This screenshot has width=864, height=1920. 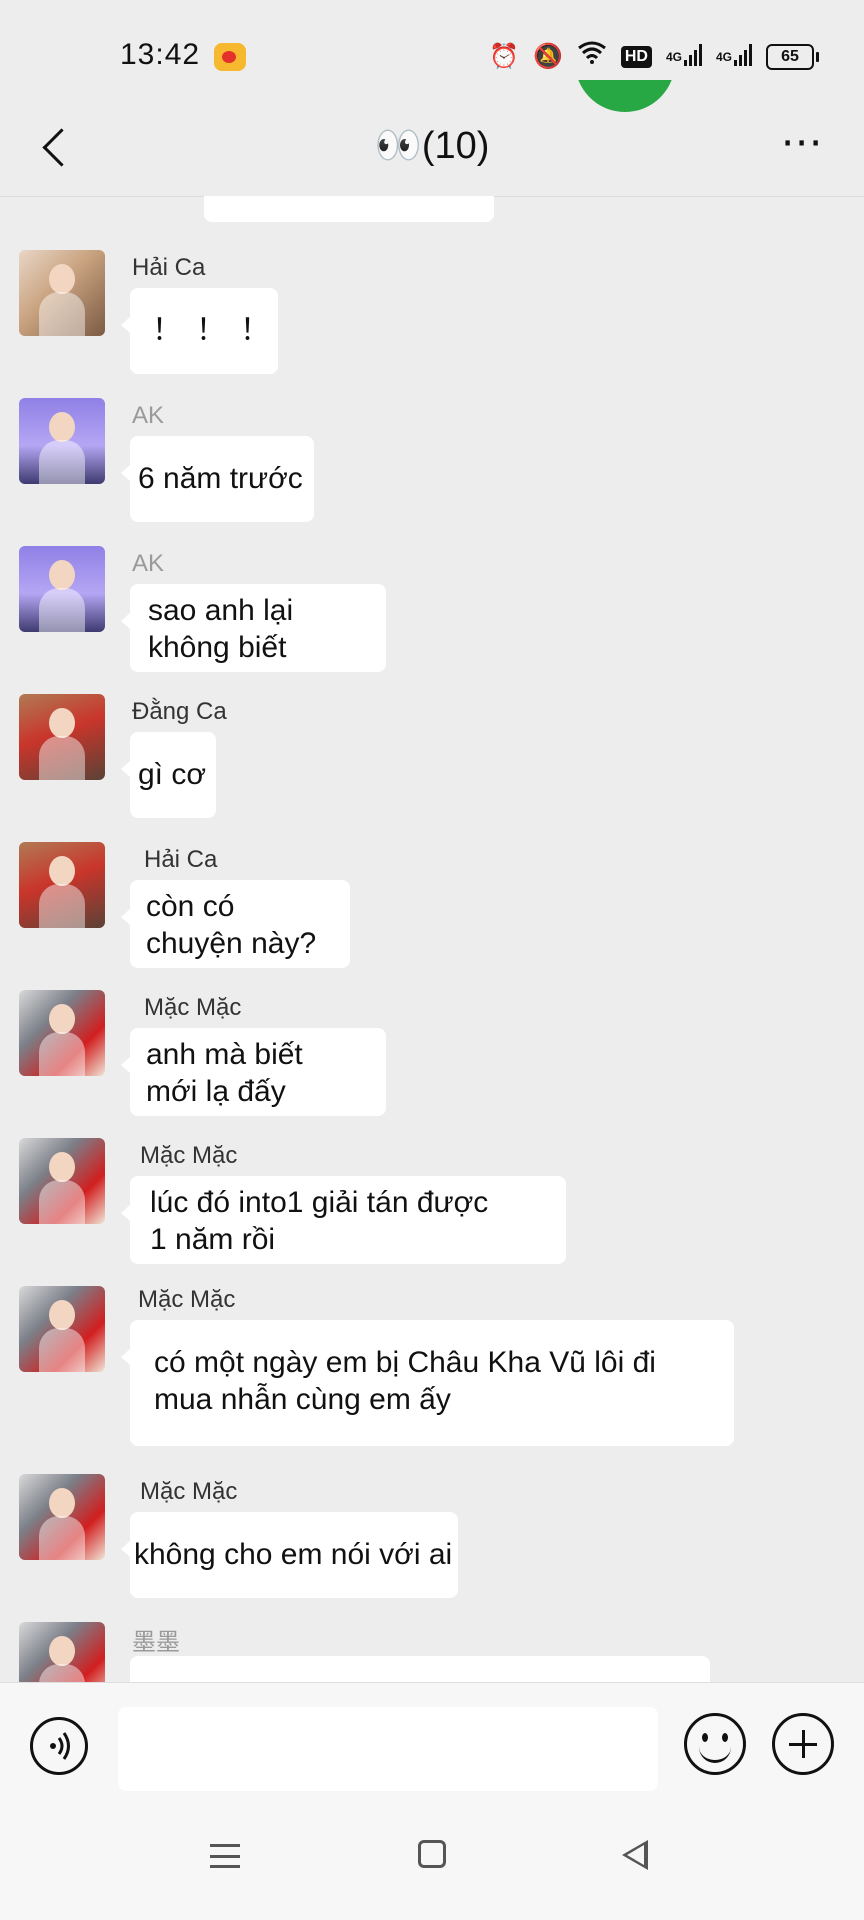 I want to click on home-icon, so click(x=432, y=1854).